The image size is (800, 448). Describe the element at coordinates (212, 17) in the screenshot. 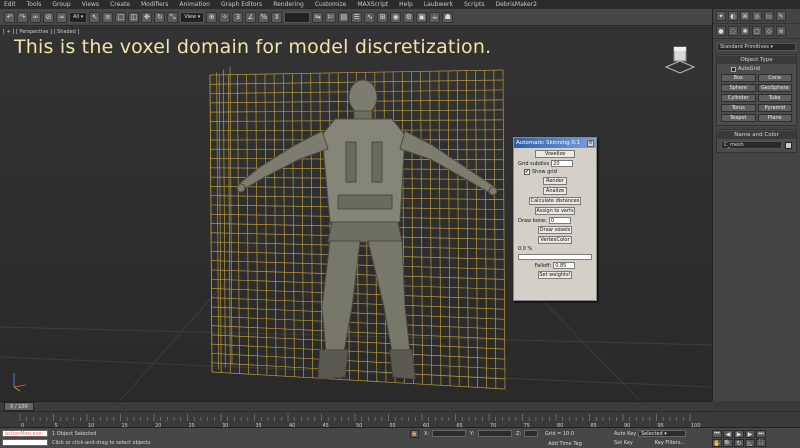

I see `pivot-icon: ⊕` at that location.